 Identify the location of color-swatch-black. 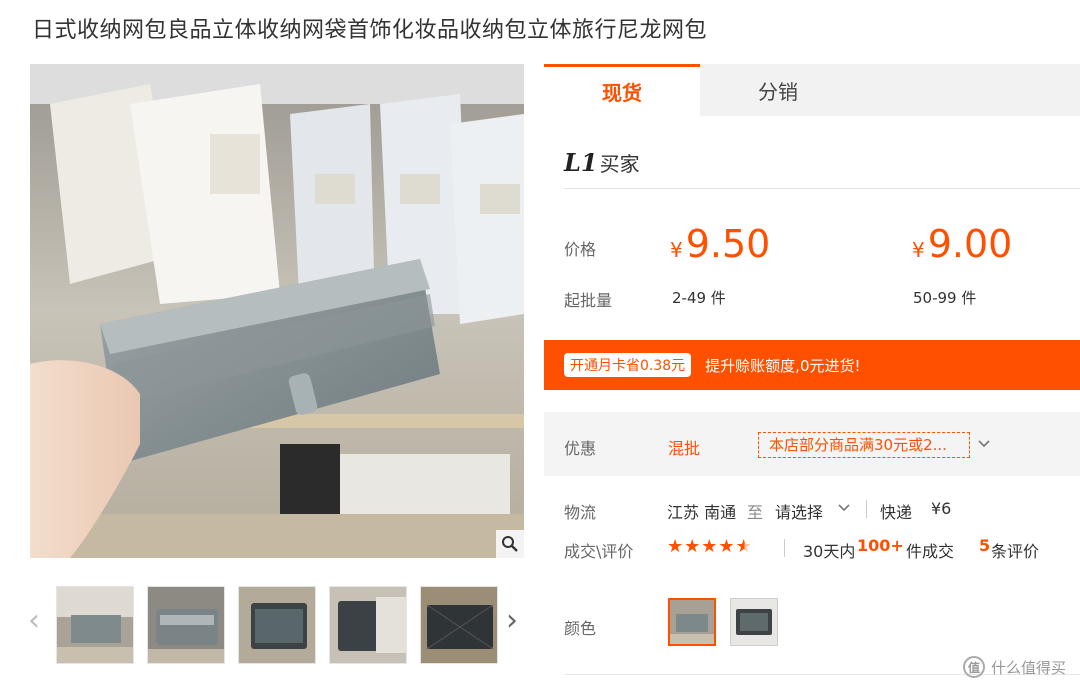
(754, 622).